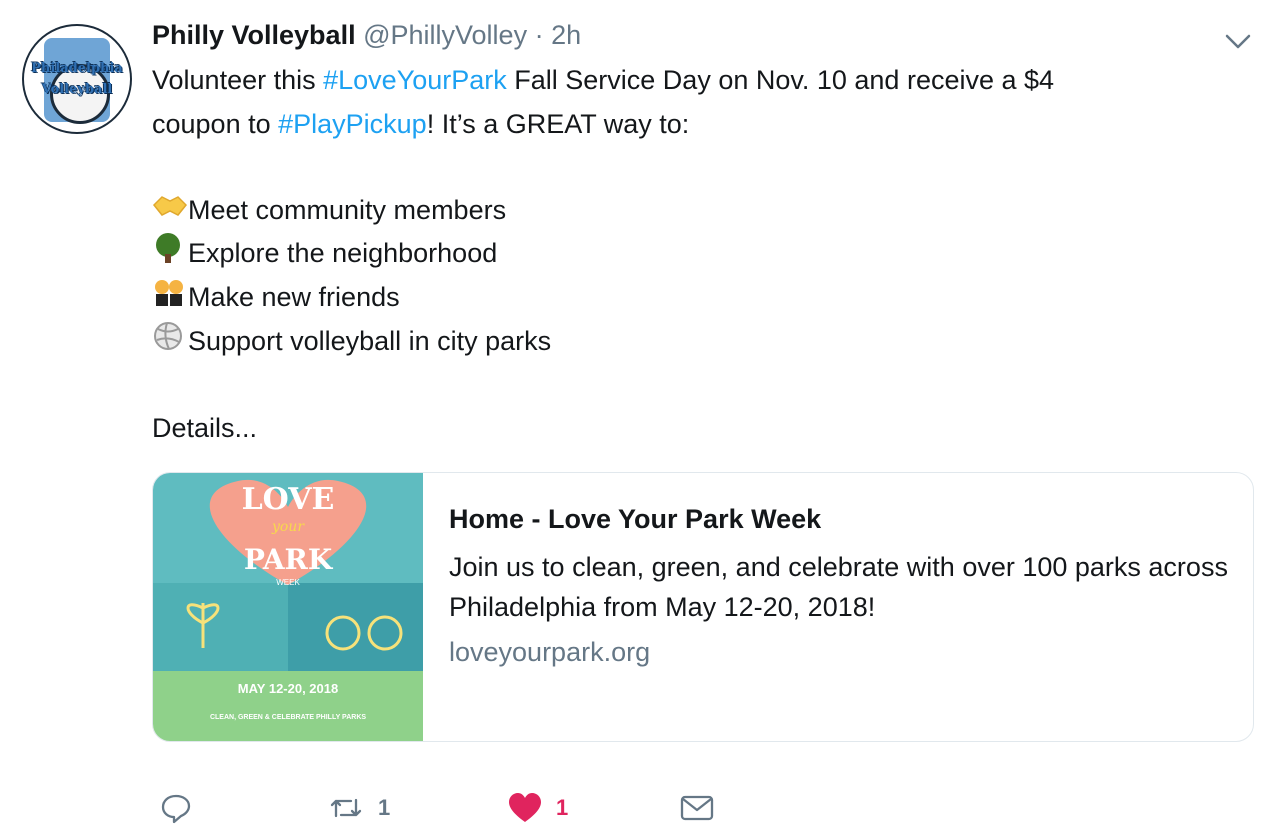 This screenshot has width=1280, height=832. What do you see at coordinates (238, 80) in the screenshot?
I see `tweet-text: Volunteer this` at bounding box center [238, 80].